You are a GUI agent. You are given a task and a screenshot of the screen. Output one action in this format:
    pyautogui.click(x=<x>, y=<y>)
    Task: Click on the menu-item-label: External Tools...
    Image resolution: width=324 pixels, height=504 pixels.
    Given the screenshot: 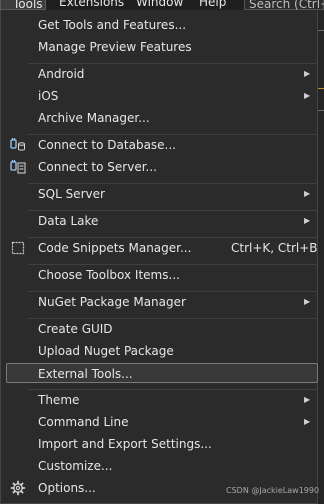 What is the action you would take?
    pyautogui.click(x=85, y=374)
    